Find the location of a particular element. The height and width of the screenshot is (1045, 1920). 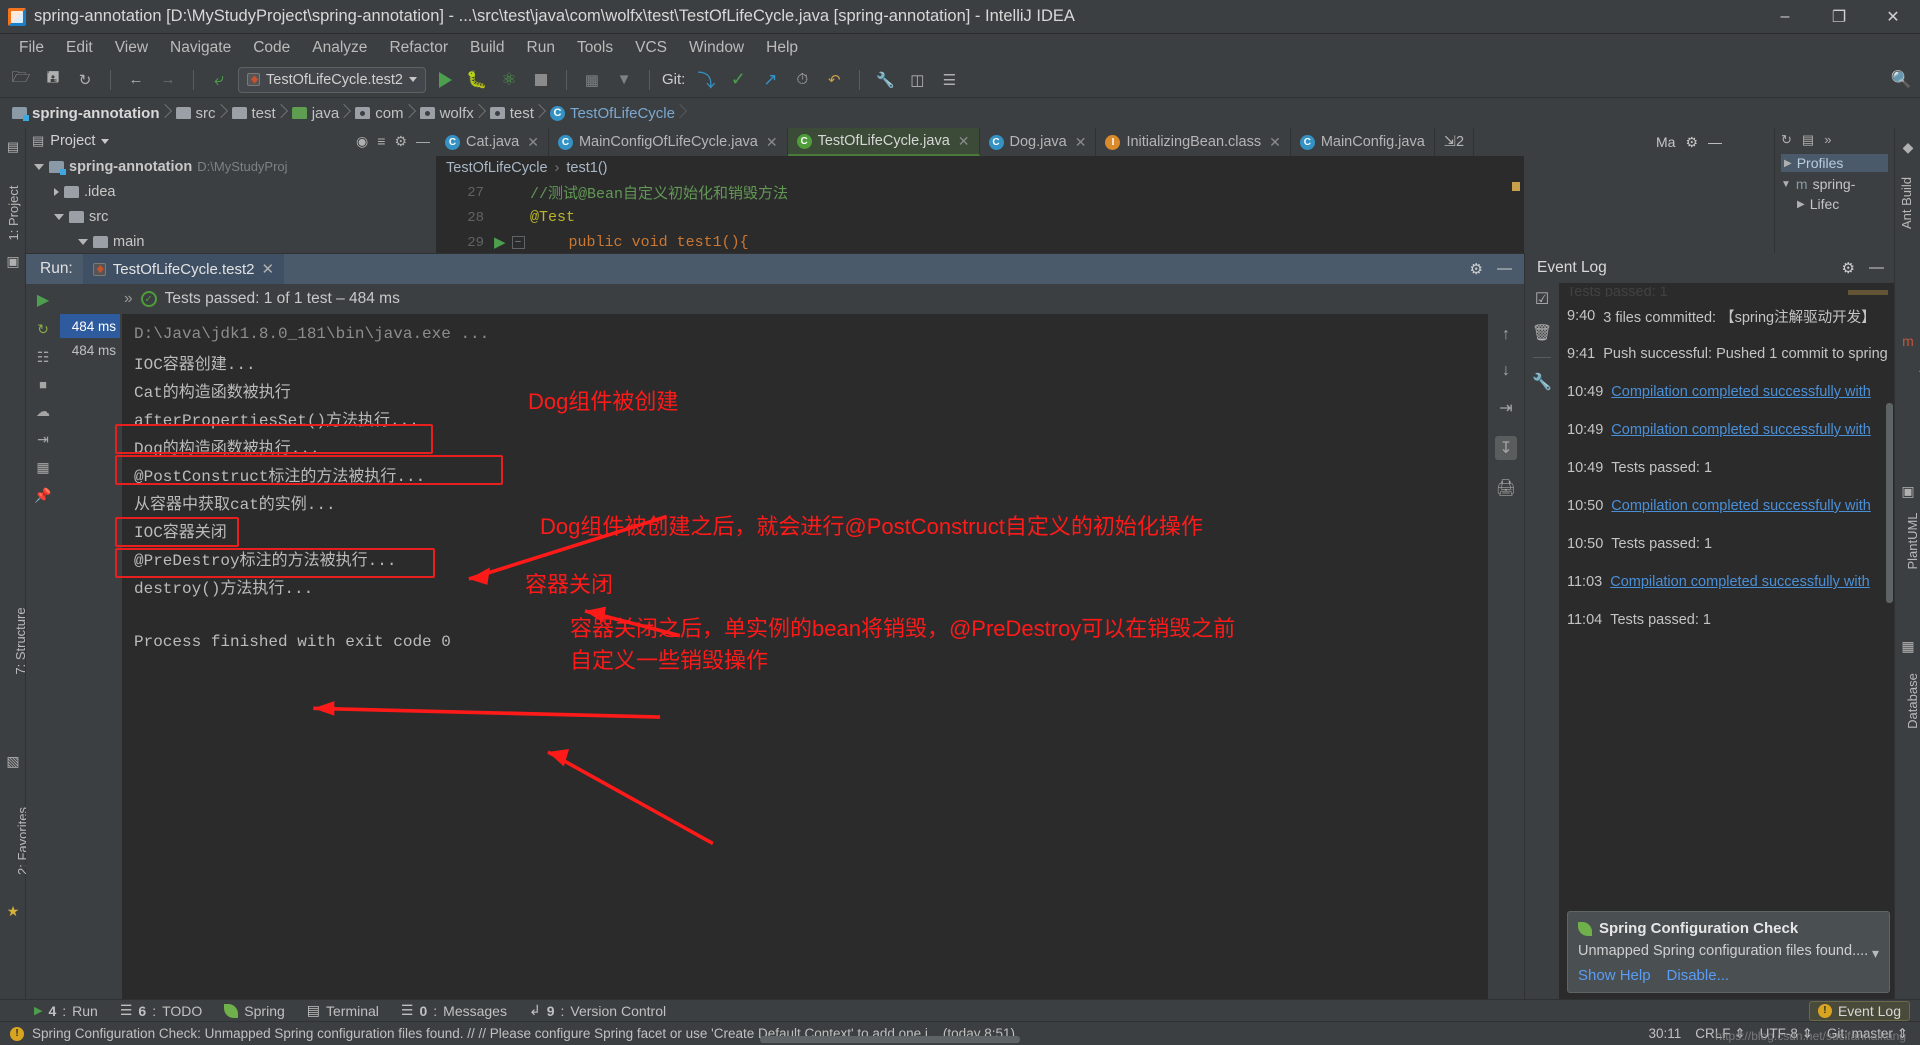

collapse-scope-icon: ◉ is located at coordinates (362, 141).